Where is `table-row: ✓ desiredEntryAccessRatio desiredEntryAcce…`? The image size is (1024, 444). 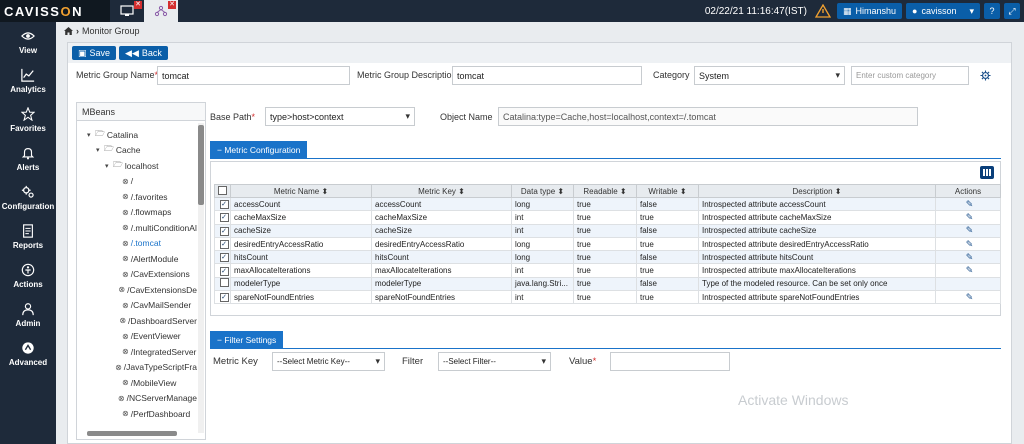
table-row: ✓ desiredEntryAccessRatio desiredEntryAcce… is located at coordinates (607, 244).